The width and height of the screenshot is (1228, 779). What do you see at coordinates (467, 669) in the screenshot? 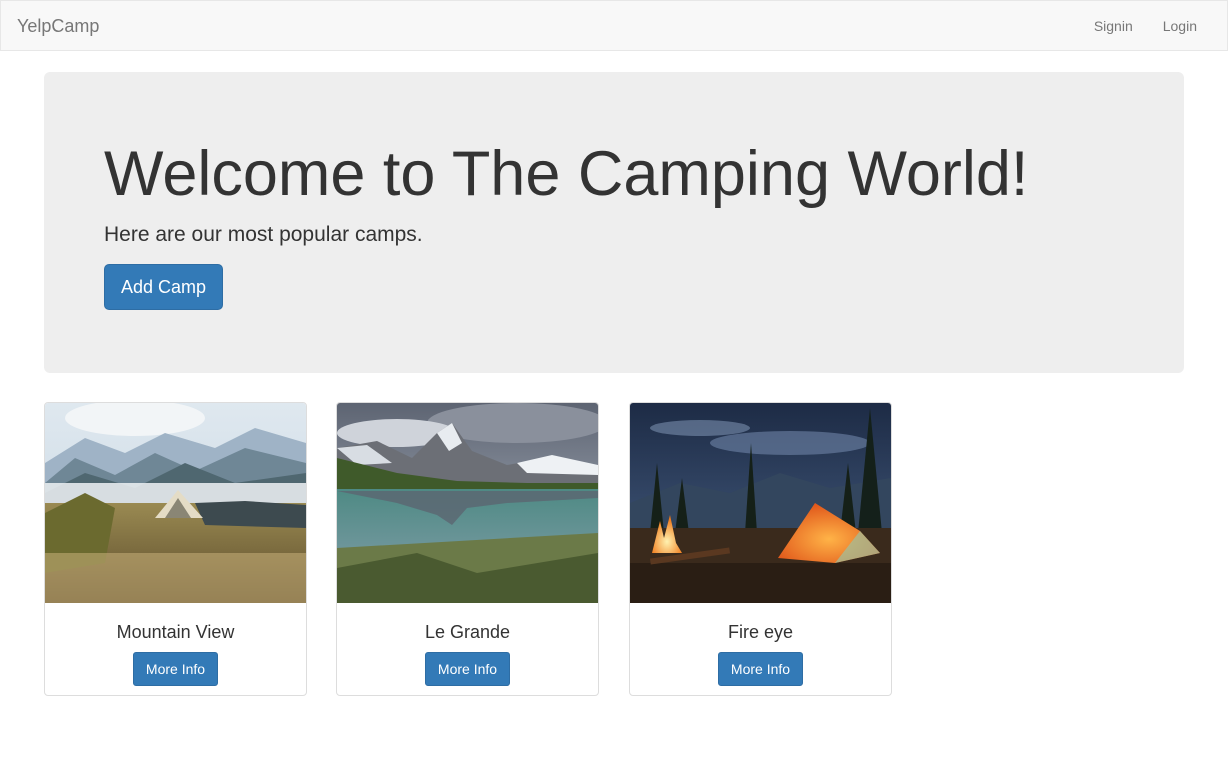
I see `more-info-button-le-grande: More Info` at bounding box center [467, 669].